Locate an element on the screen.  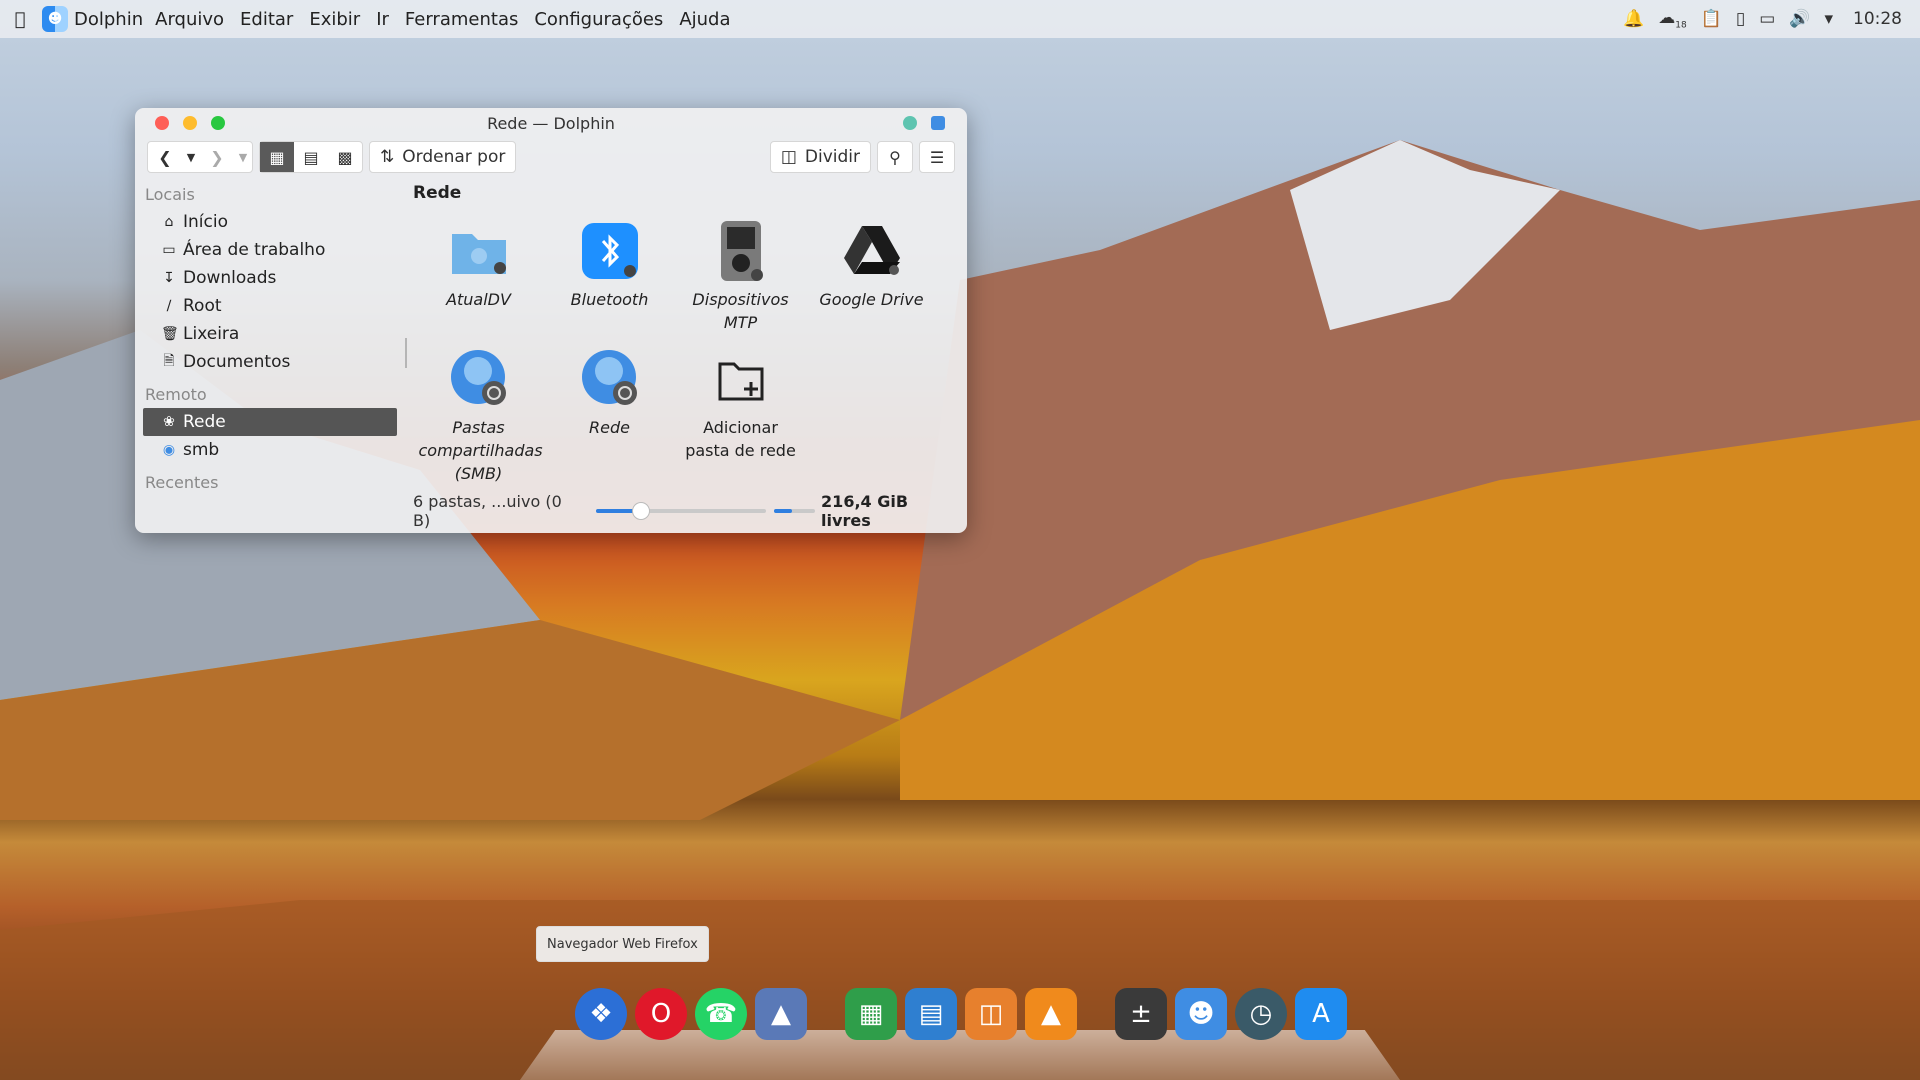
forward-button: ❯ is located at coordinates (217, 157).